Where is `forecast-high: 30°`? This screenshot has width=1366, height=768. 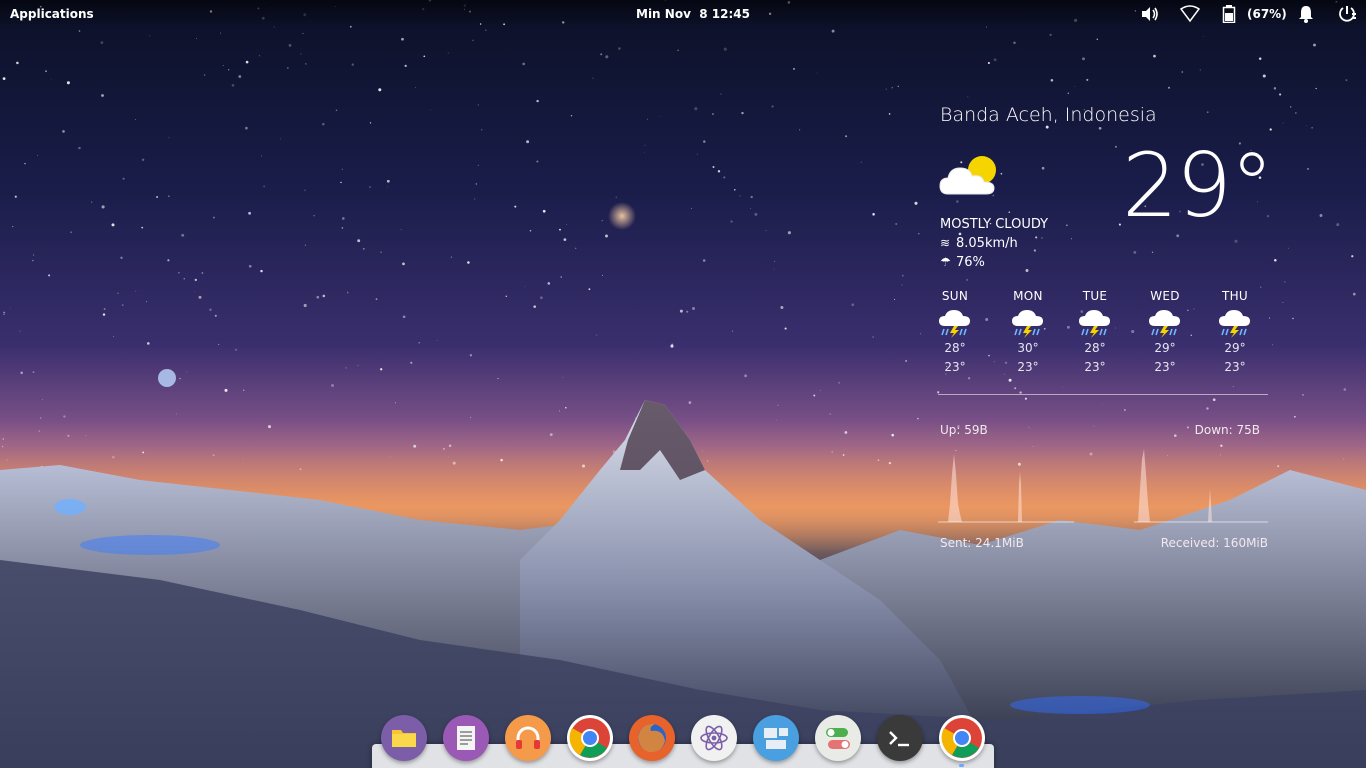 forecast-high: 30° is located at coordinates (1028, 348).